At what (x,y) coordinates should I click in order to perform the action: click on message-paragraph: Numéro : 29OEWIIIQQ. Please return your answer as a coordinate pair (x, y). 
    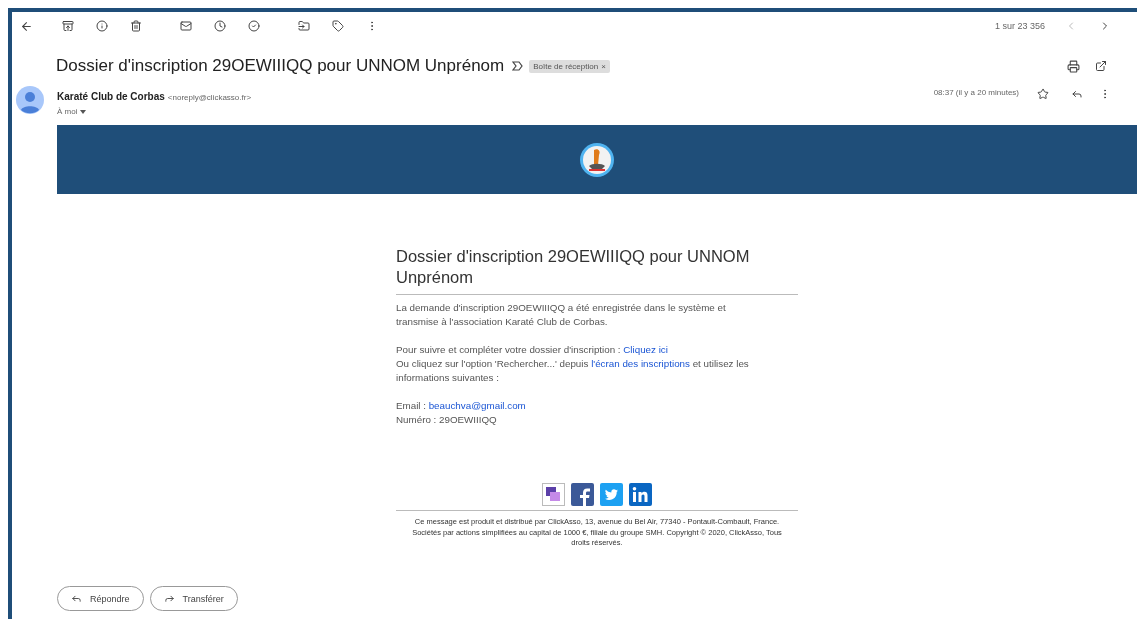
    Looking at the image, I should click on (447, 420).